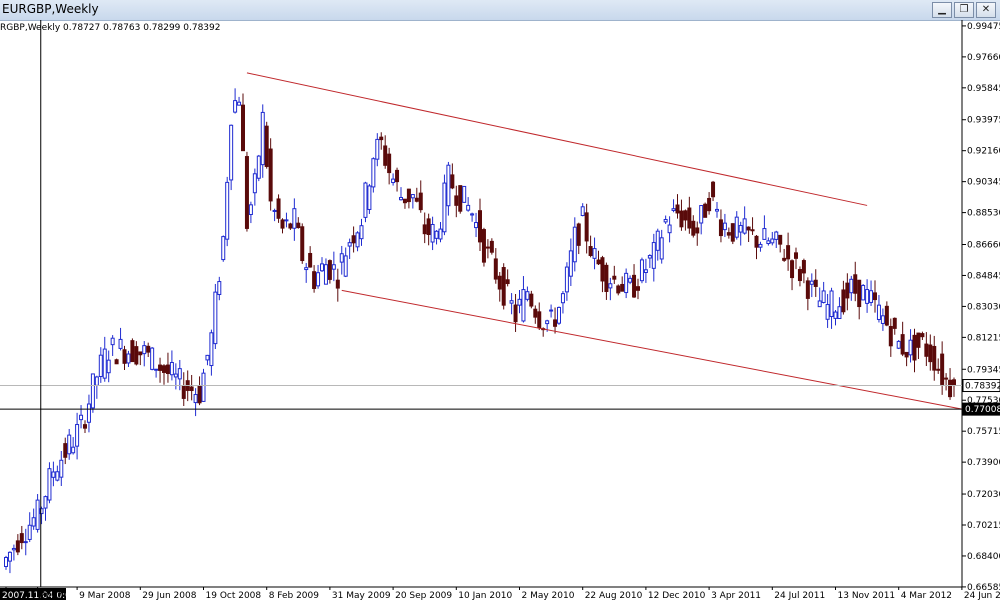 This screenshot has width=1000, height=604. Describe the element at coordinates (50, 9) in the screenshot. I see `window-title: EURGBP,Weekly` at that location.